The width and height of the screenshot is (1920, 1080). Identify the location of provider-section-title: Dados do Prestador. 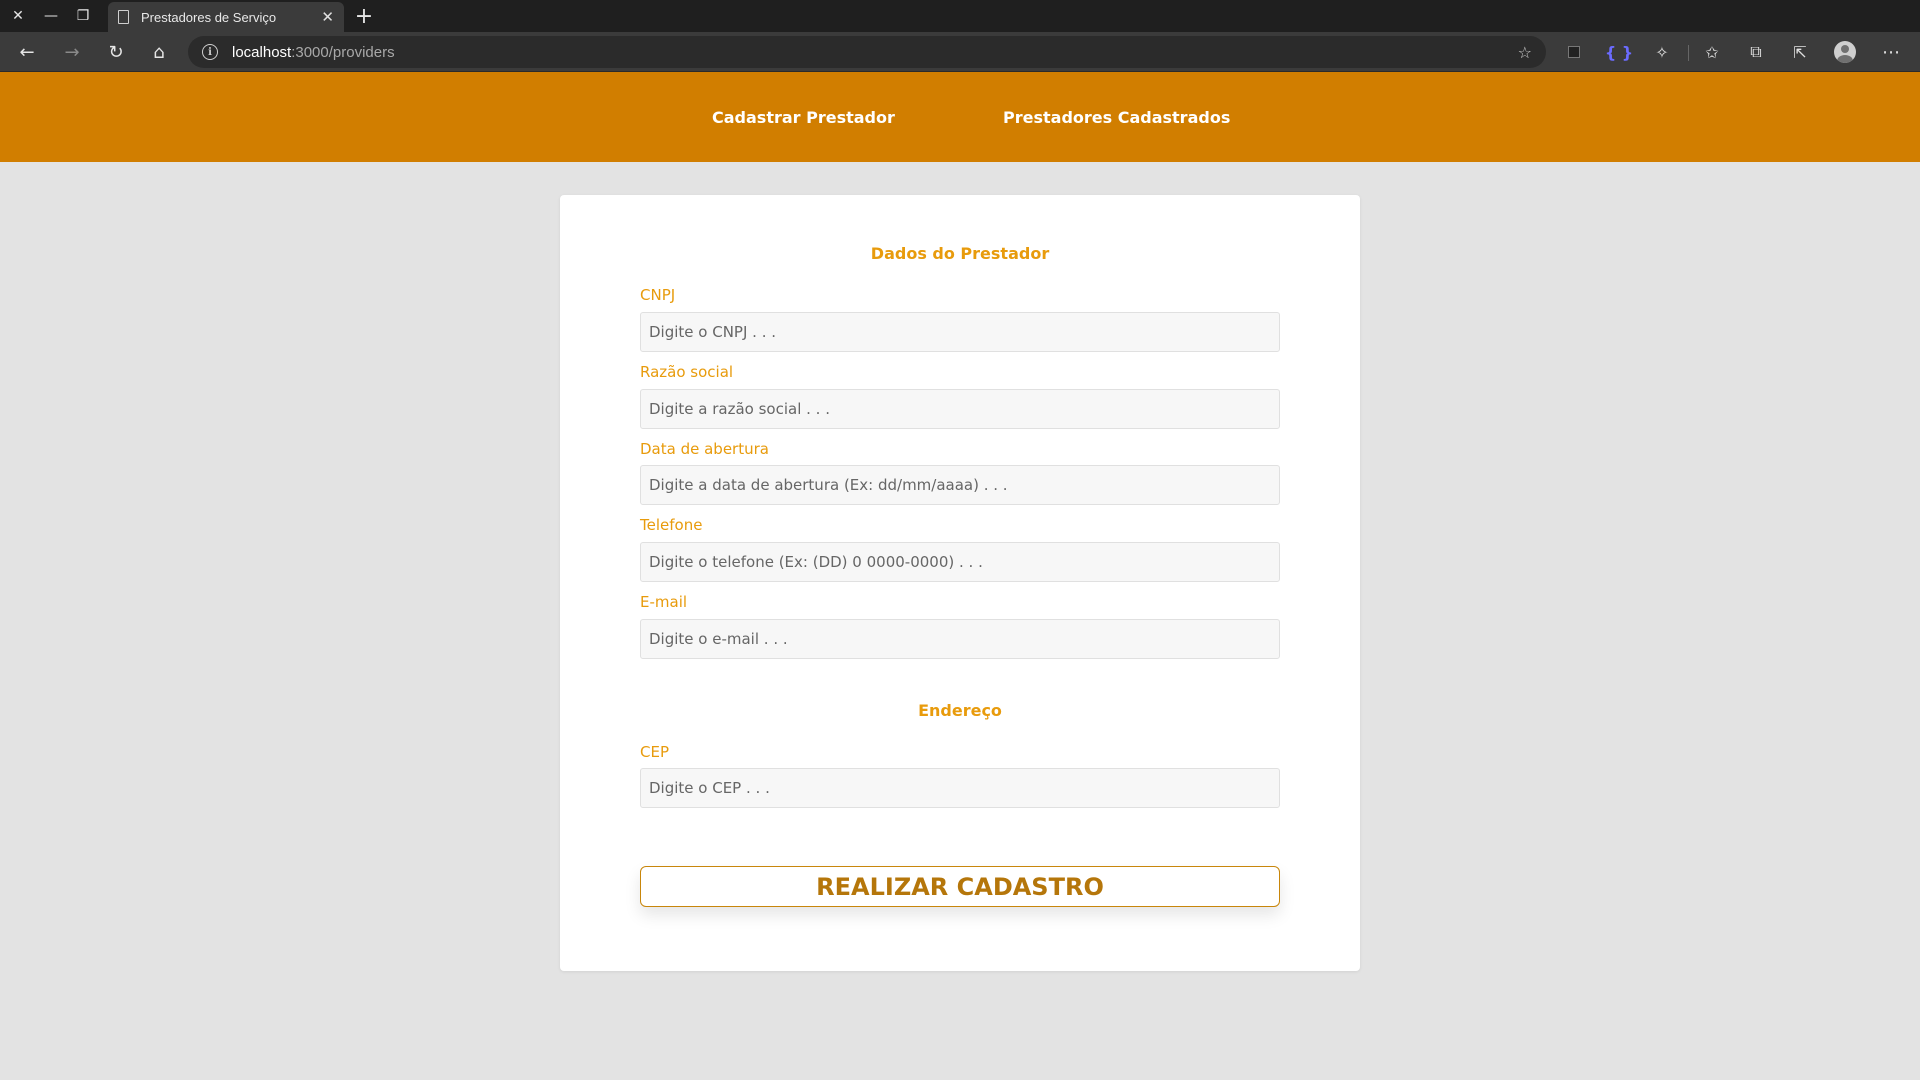
(960, 253).